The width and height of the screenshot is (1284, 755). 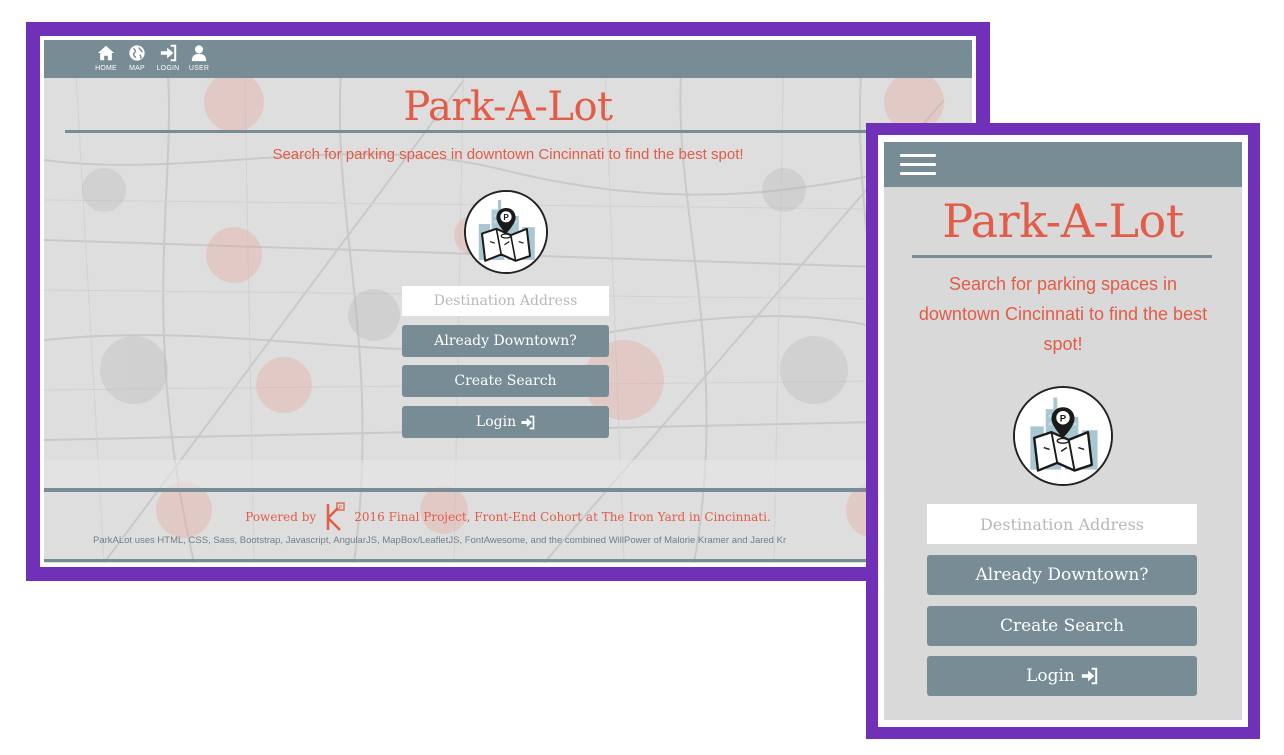 What do you see at coordinates (137, 68) in the screenshot?
I see `nav-map-label: MAP` at bounding box center [137, 68].